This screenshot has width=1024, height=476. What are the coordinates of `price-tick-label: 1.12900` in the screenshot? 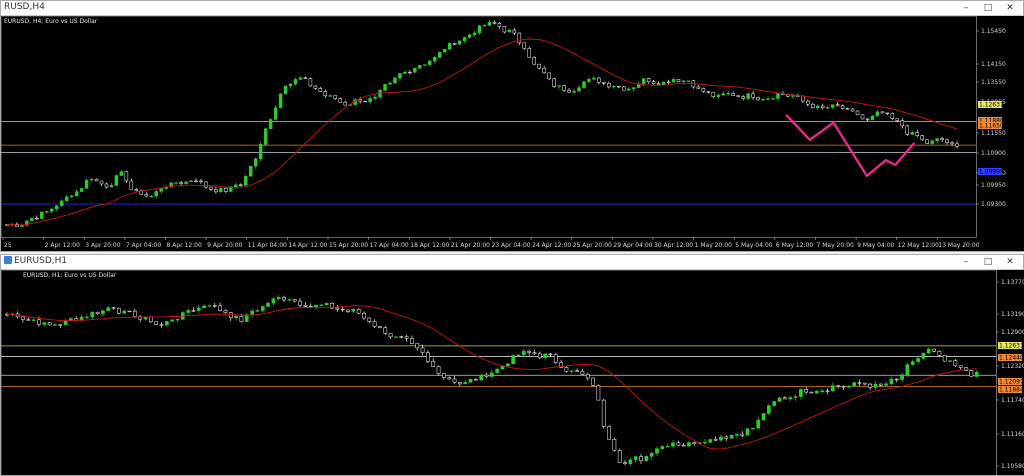 It's located at (1012, 332).